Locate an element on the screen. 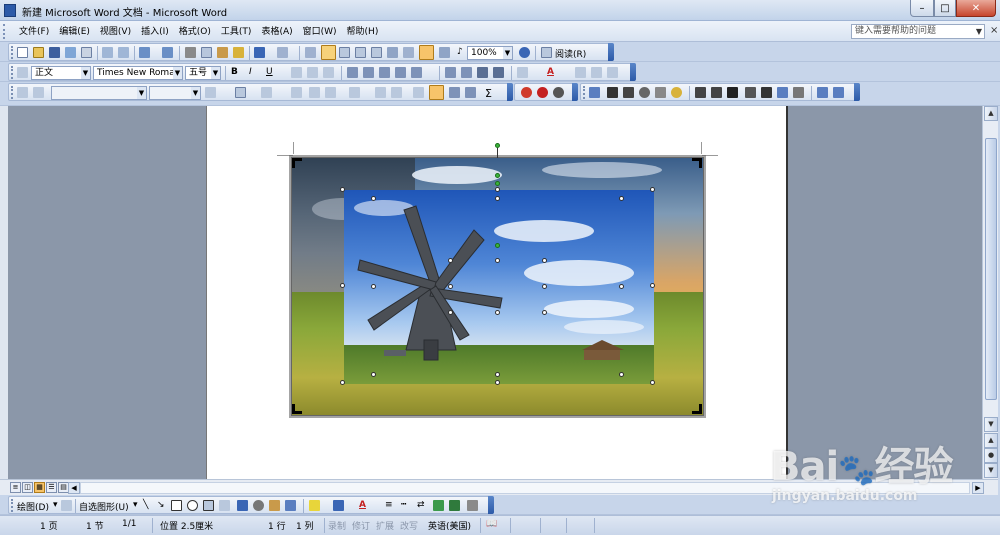 This screenshot has width=1000, height=535. rotate-icon is located at coordinates (716, 92).